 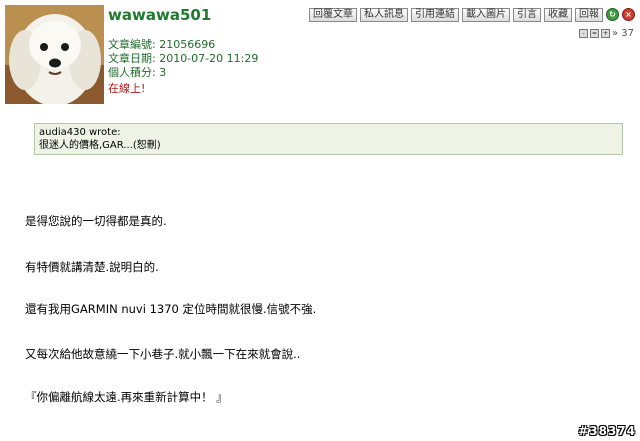 I want to click on font-size-controls: - = + » 37, so click(x=606, y=33).